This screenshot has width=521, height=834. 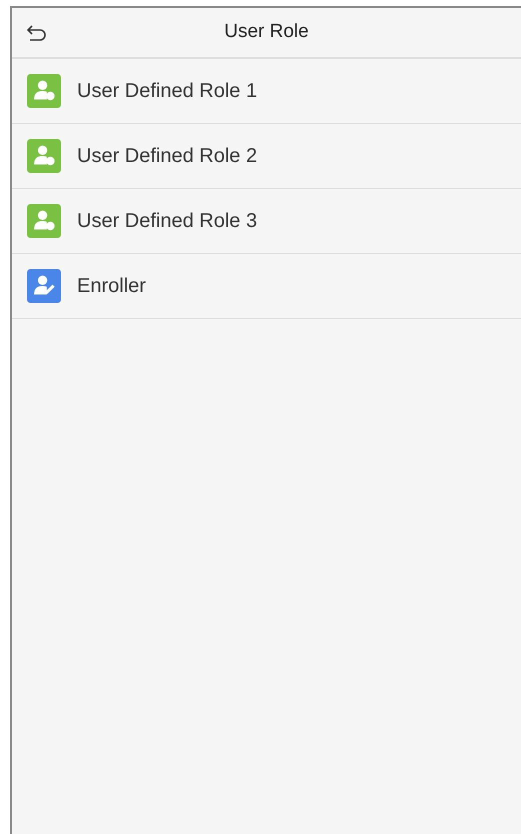 I want to click on role-item: User Defined Role 3, so click(x=266, y=221).